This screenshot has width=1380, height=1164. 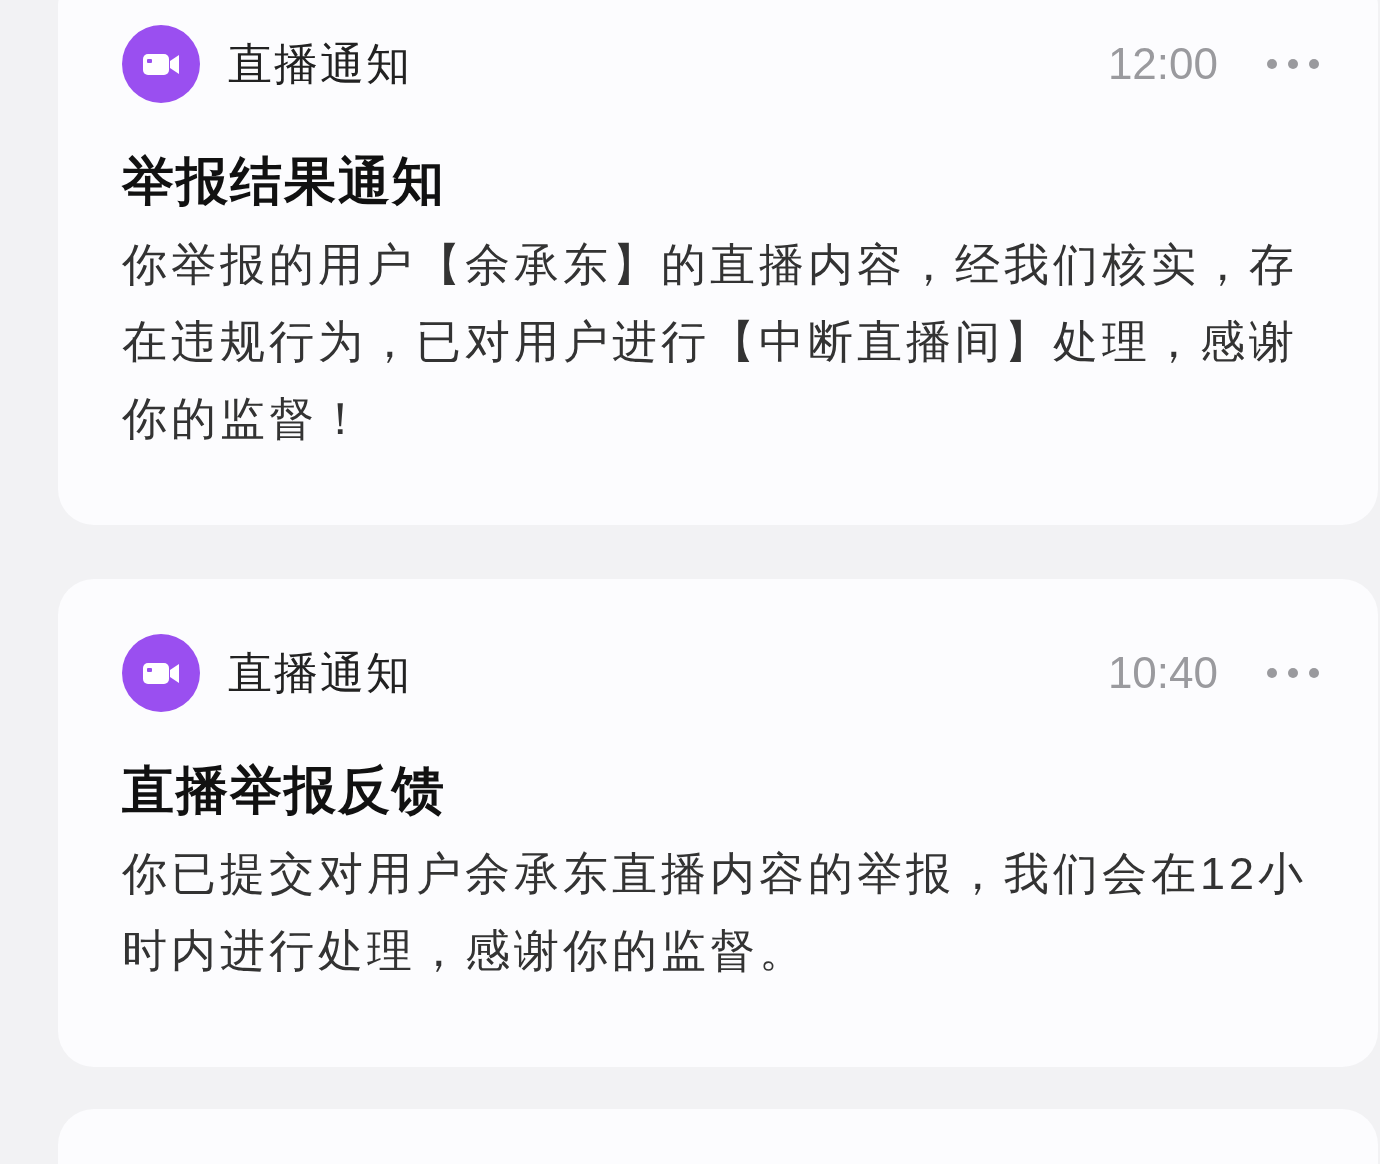 What do you see at coordinates (1162, 64) in the screenshot?
I see `notification-time: 12:00` at bounding box center [1162, 64].